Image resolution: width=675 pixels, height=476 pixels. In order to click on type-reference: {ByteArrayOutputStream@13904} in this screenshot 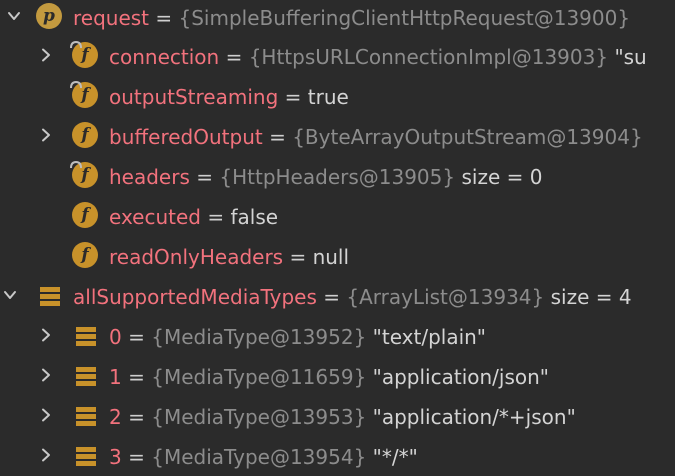, I will do `click(467, 137)`.